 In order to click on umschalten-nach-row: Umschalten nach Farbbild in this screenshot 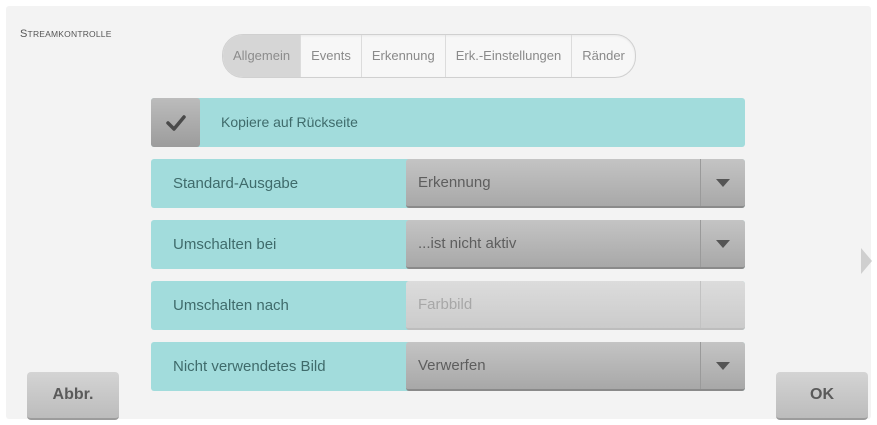, I will do `click(448, 305)`.